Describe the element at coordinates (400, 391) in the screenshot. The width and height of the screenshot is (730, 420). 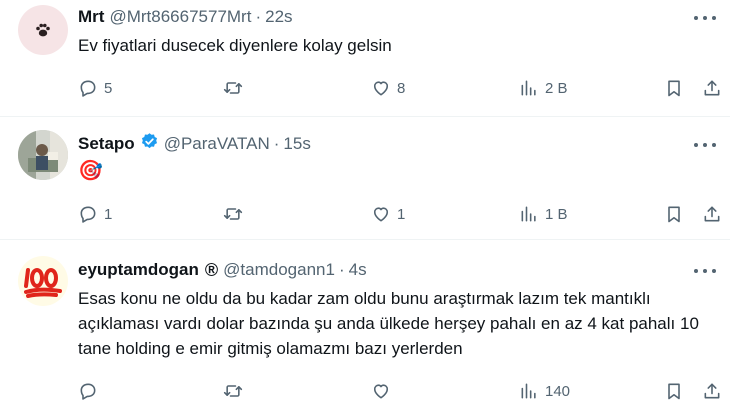
I see `action-bar: 140` at that location.